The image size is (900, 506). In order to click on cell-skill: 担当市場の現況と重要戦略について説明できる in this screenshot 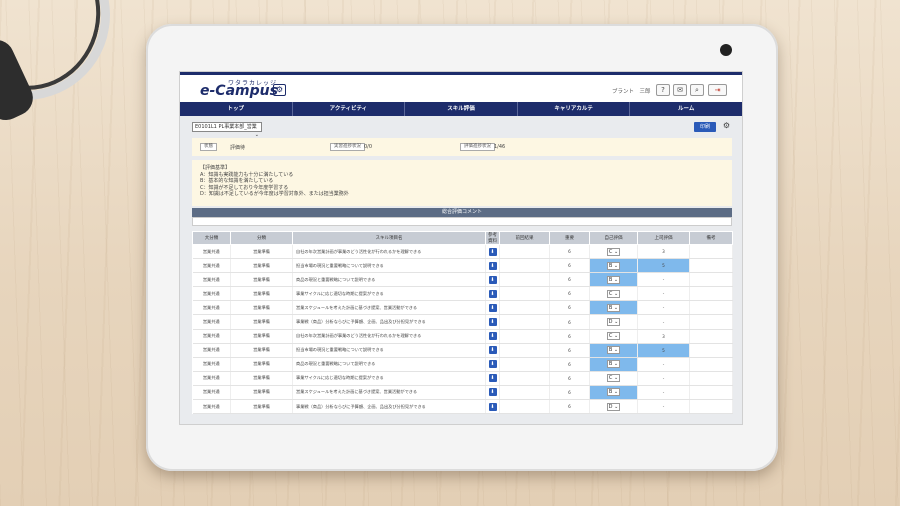, I will do `click(389, 350)`.